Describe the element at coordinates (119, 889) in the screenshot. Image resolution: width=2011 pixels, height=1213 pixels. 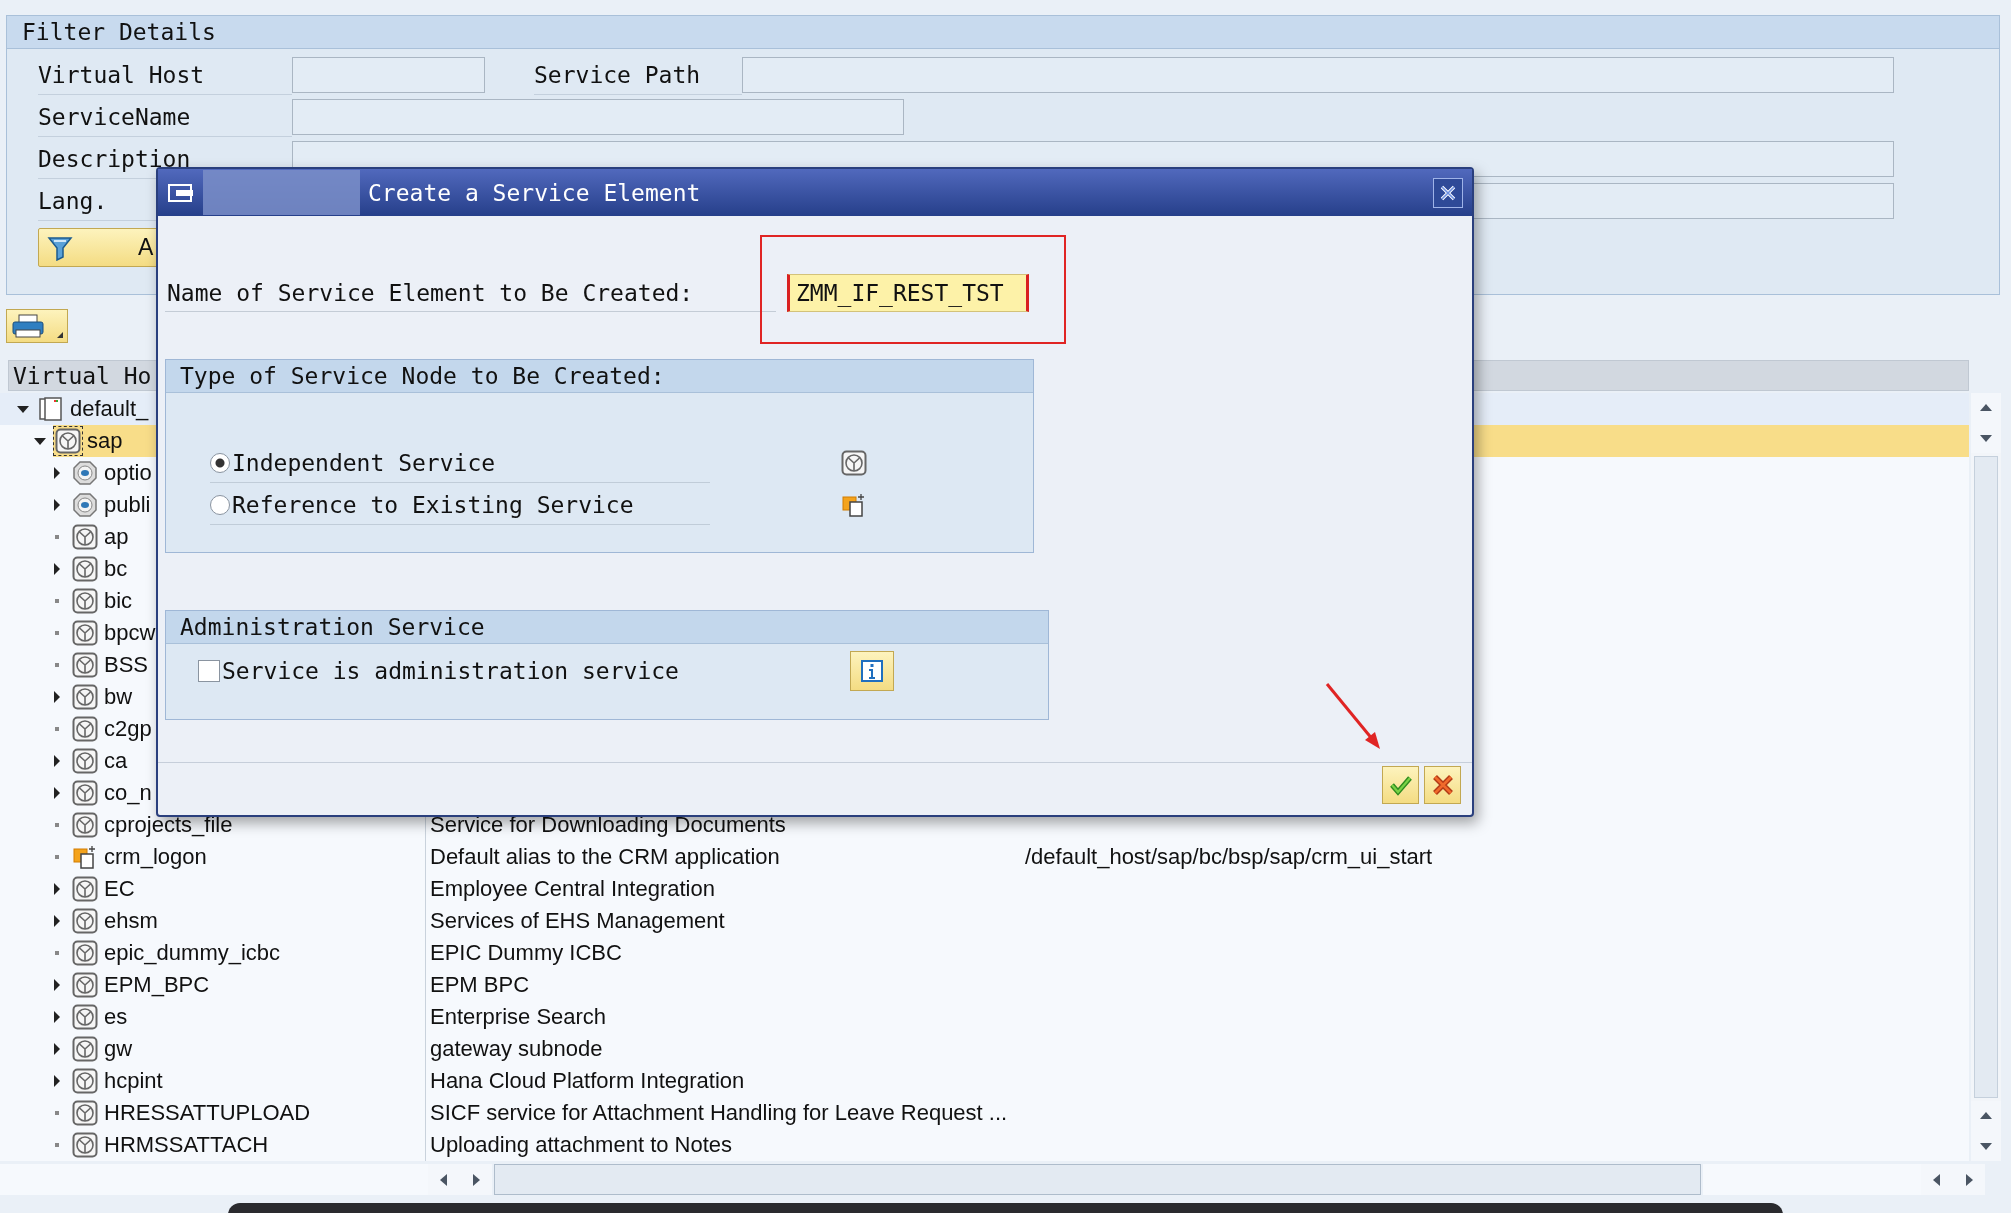
I see `tree-node-label: EC` at that location.